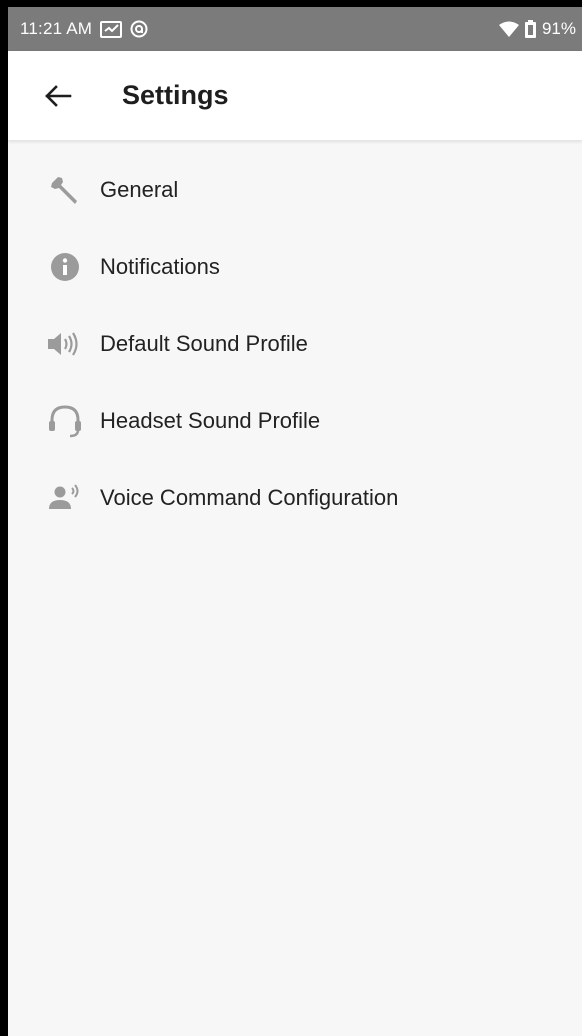  I want to click on info-icon, so click(65, 267).